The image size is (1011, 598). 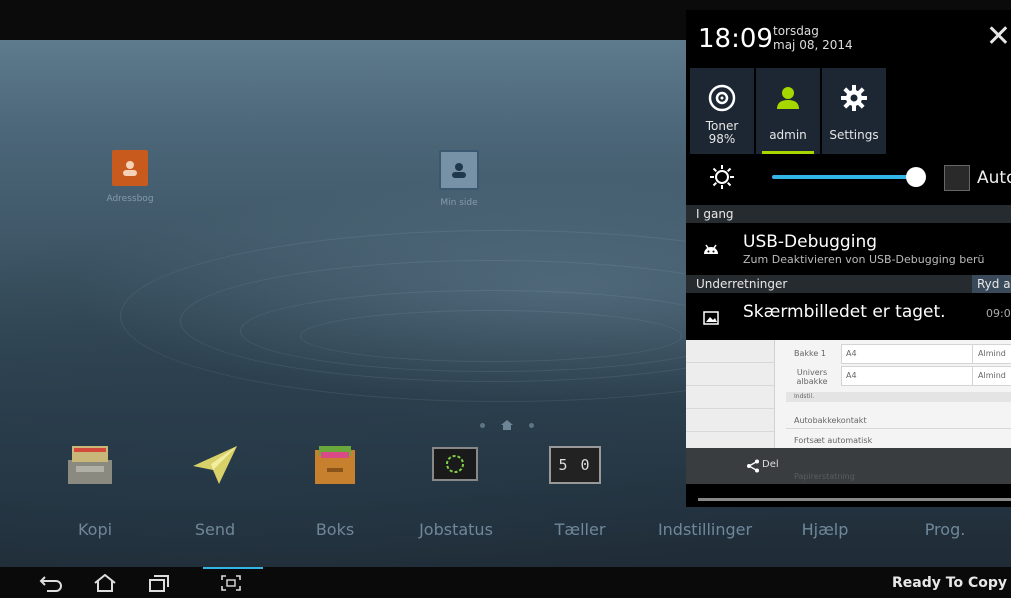 I want to click on preview-line: Autobakkekontakt, so click(x=830, y=420).